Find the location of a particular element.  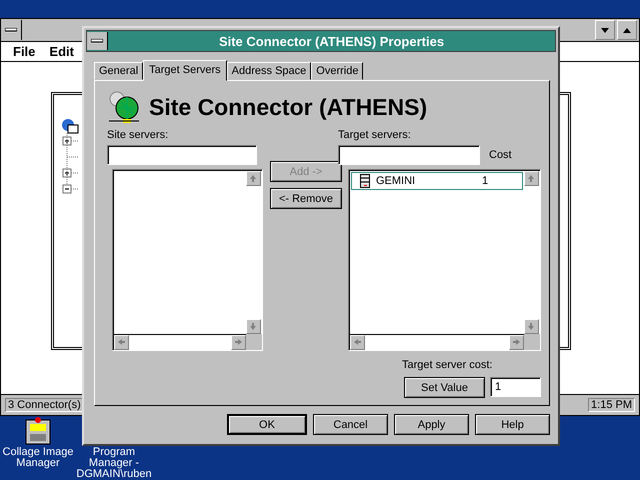

tab: Address Space is located at coordinates (269, 71).